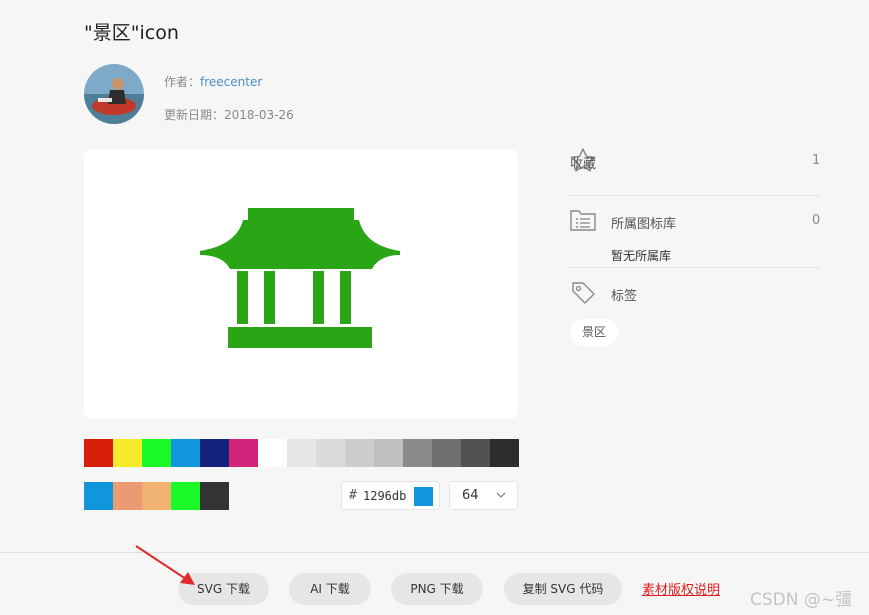 The width and height of the screenshot is (869, 615). I want to click on author-link: freecenter, so click(231, 82).